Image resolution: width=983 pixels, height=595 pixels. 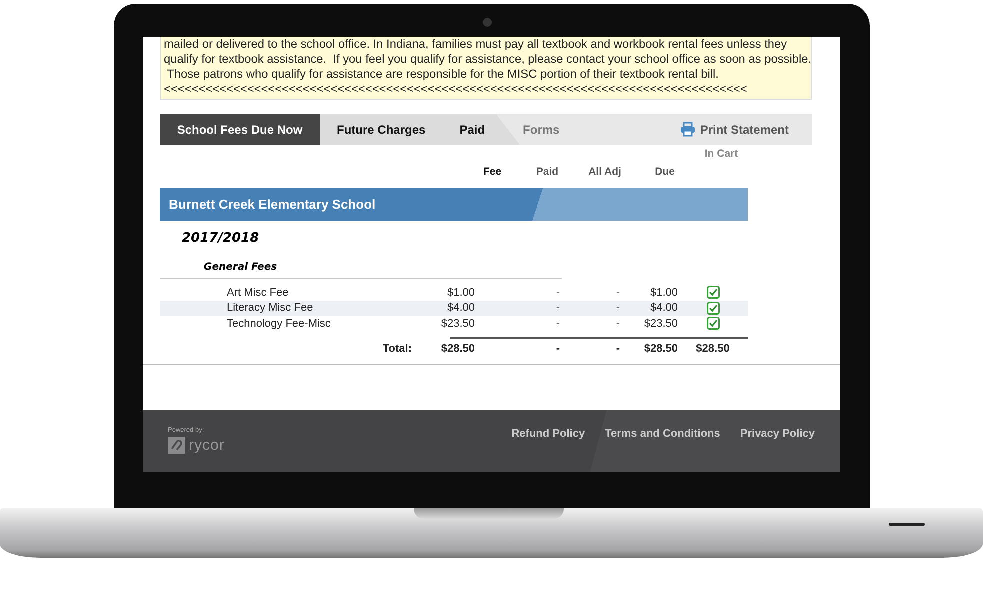 I want to click on fee-name: Art Misc Fee, so click(x=258, y=292).